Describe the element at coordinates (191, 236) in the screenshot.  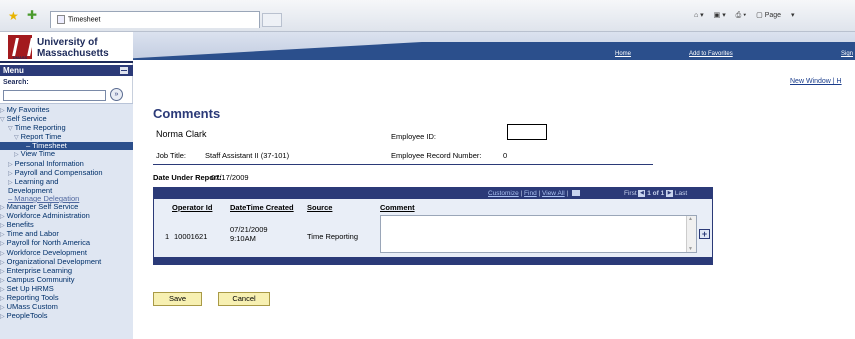
I see `operator-id-cell: 10001621` at that location.